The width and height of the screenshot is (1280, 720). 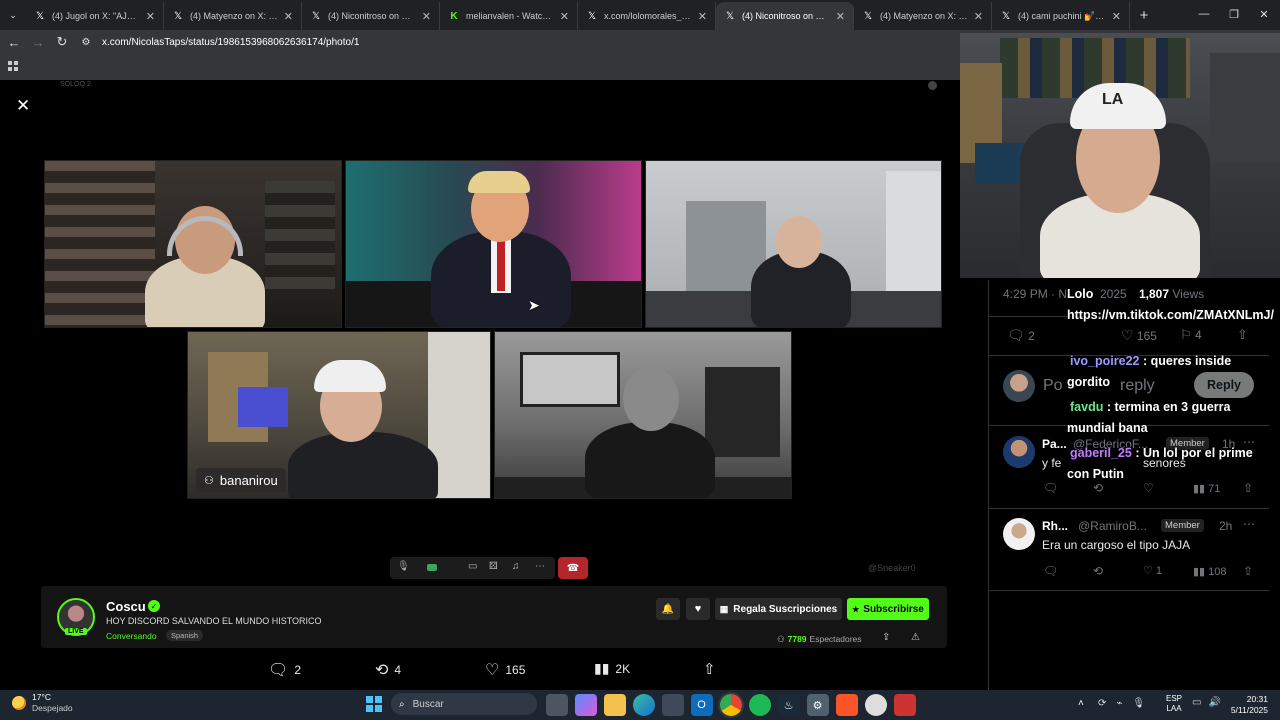 What do you see at coordinates (371, 16) in the screenshot?
I see `tab-2: 𝕏 (4) Niconitroso on X: "A m ✕` at bounding box center [371, 16].